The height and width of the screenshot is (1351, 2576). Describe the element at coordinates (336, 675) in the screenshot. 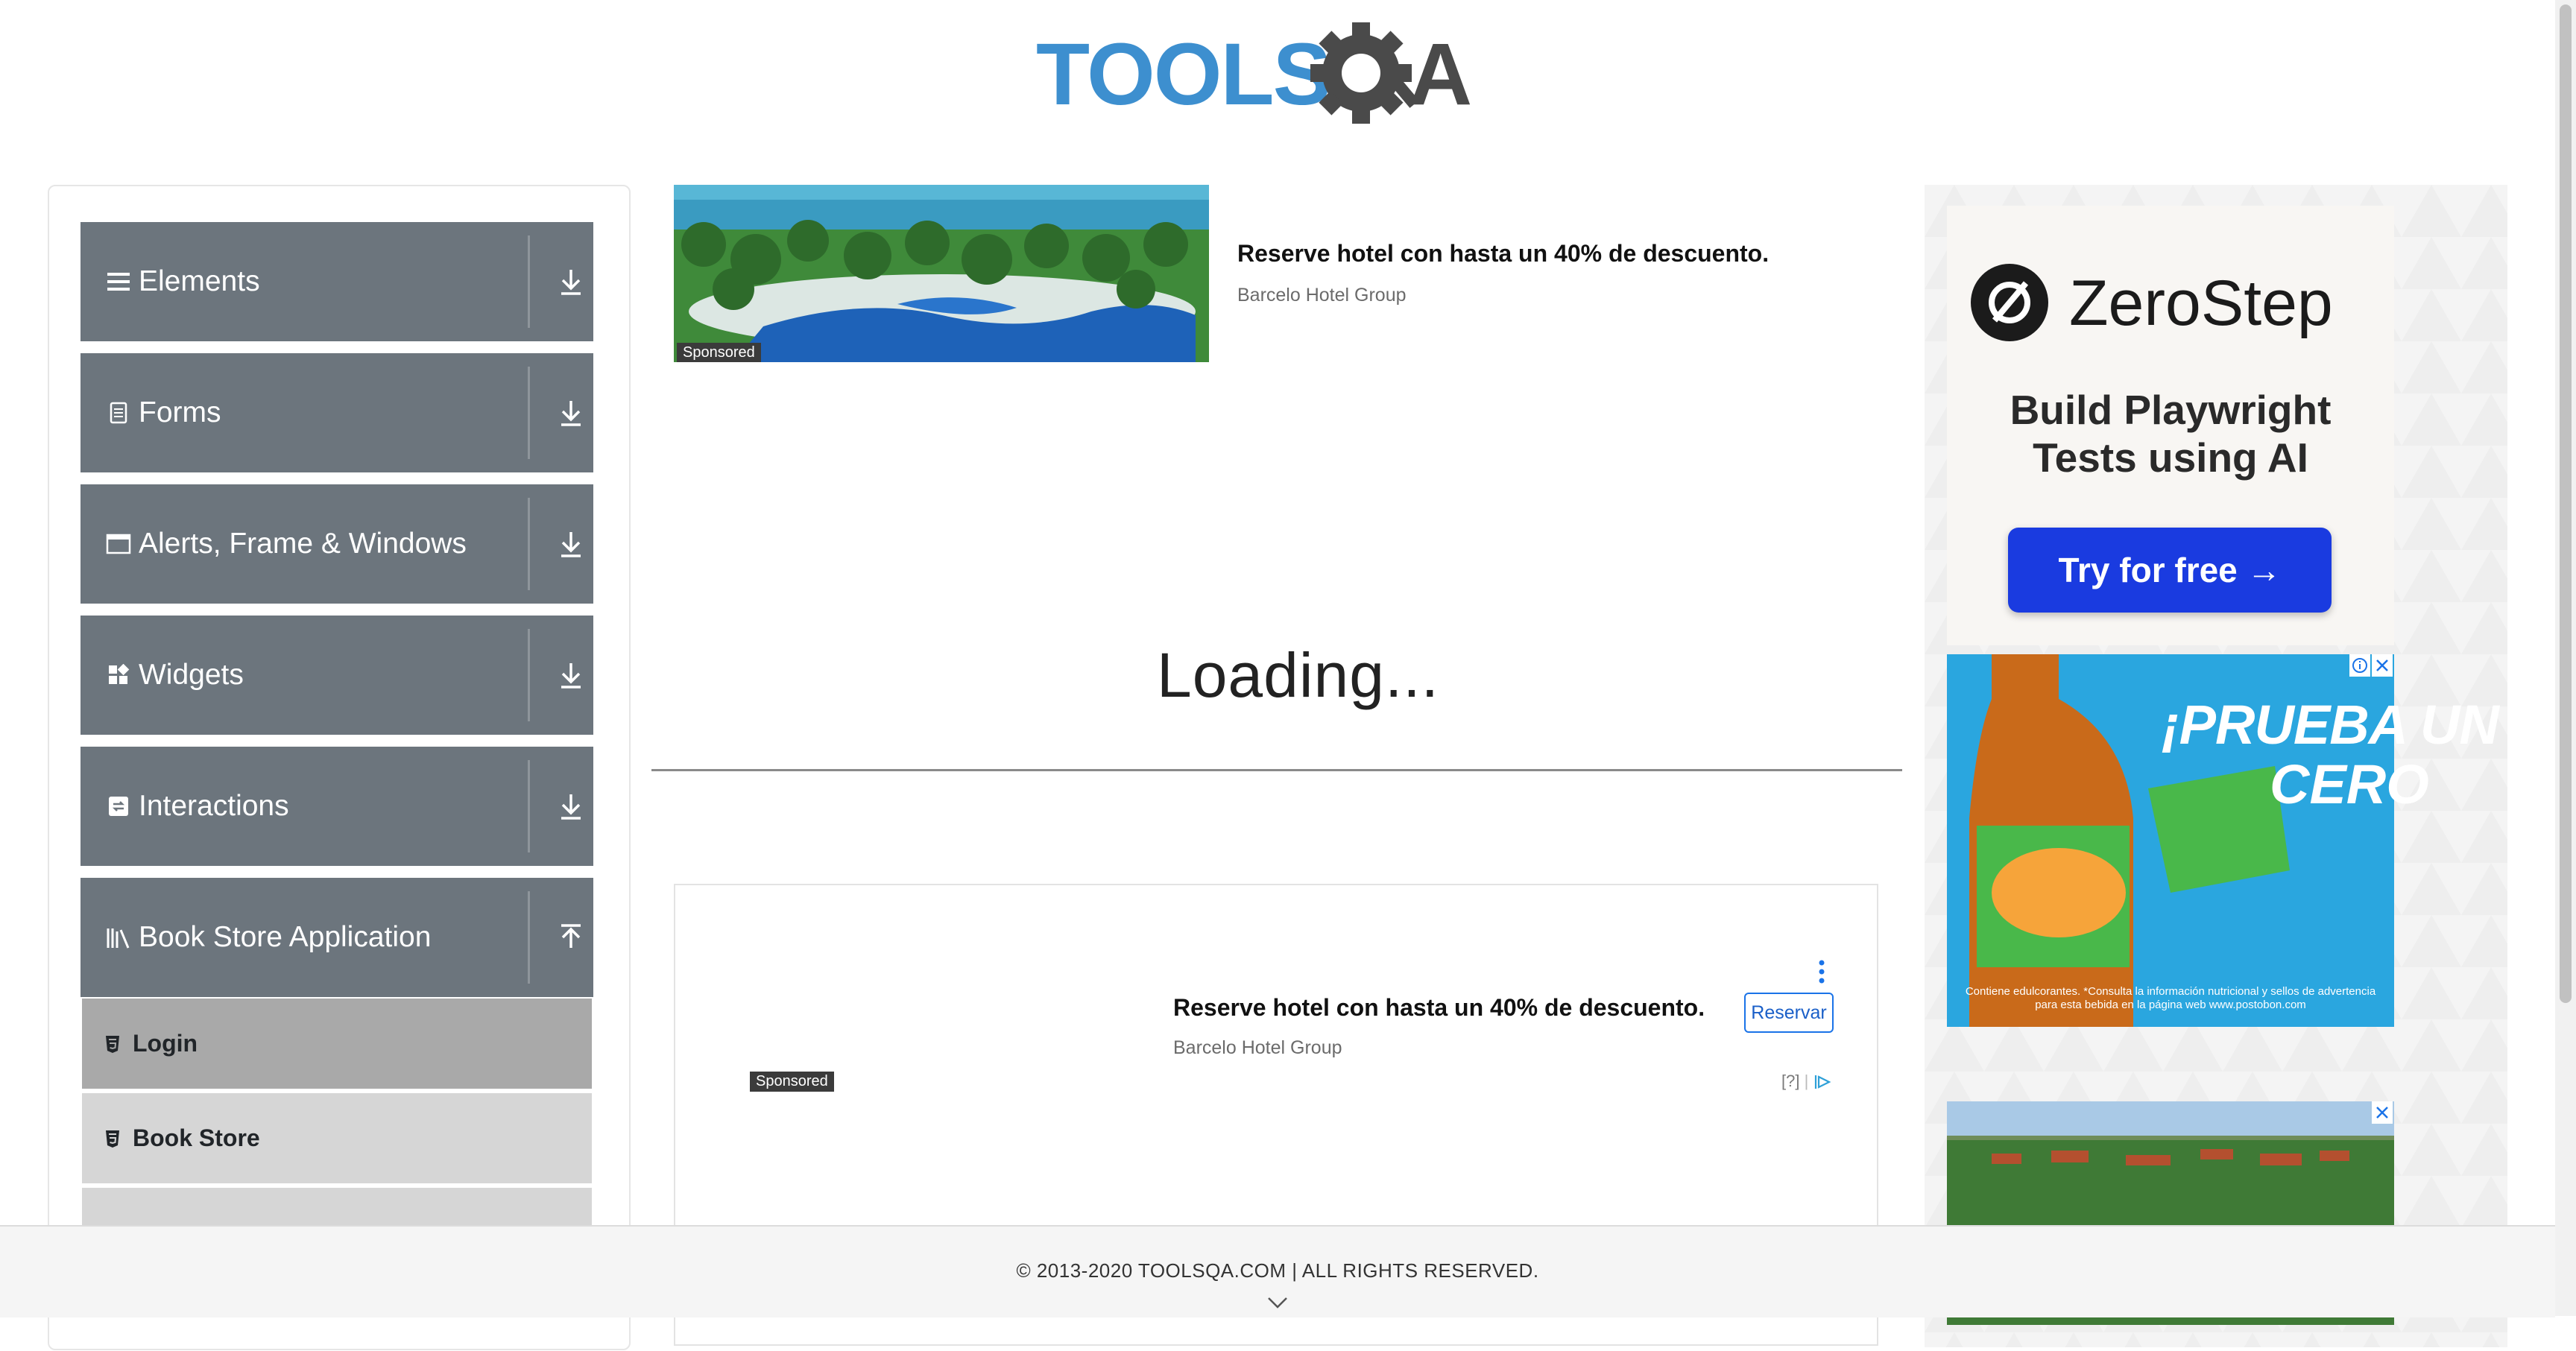

I see `group-widgets: Widgets` at that location.